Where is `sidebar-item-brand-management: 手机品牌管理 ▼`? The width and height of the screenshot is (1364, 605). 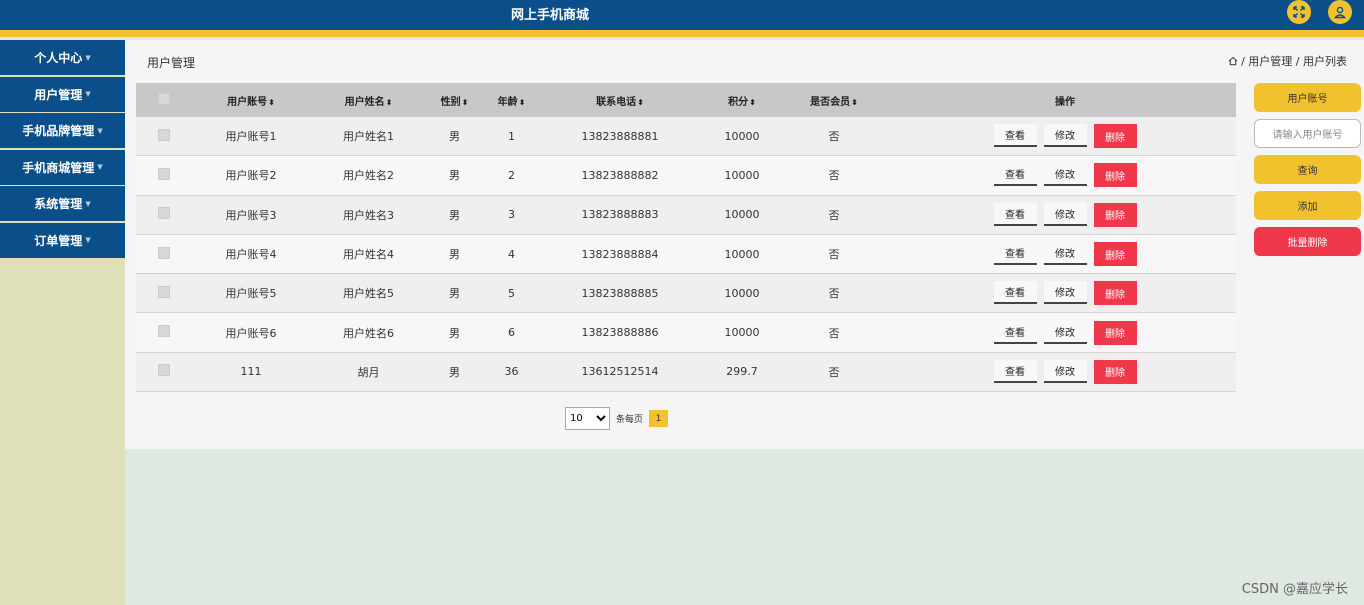
sidebar-item-brand-management: 手机品牌管理 ▼ is located at coordinates (62, 130).